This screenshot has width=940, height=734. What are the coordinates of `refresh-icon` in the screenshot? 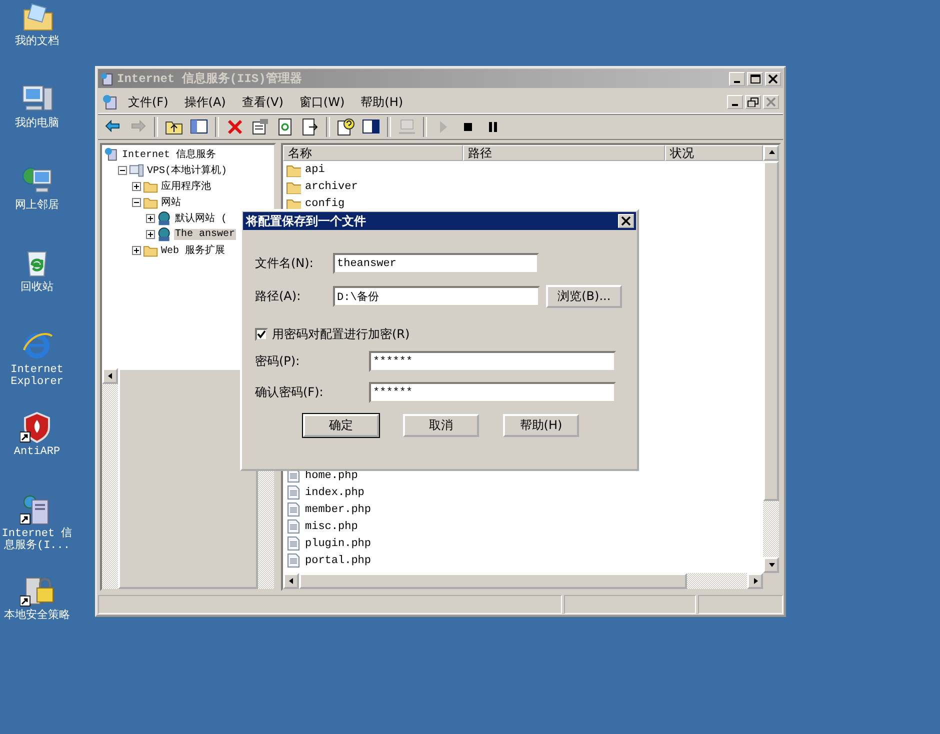 It's located at (285, 127).